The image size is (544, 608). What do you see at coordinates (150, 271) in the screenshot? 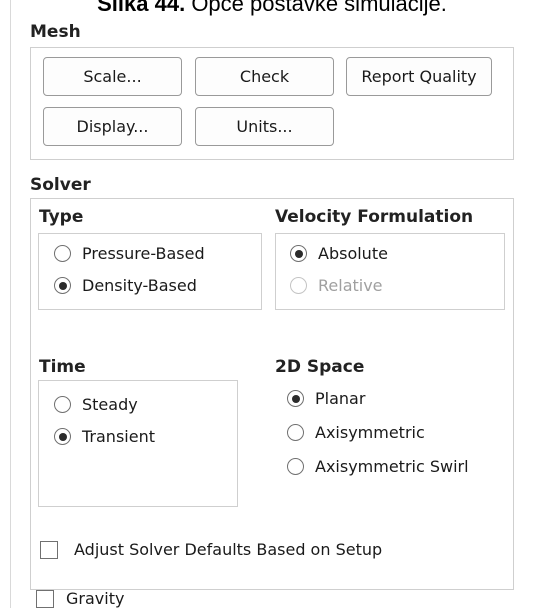
I see `type-group: Pressure-Based Density-Based` at bounding box center [150, 271].